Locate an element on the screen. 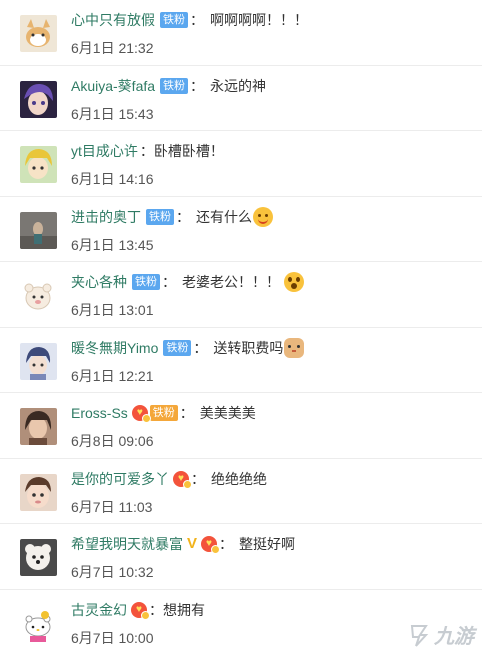  comment-item: yt目成心许 ： 卧槽卧槽！ 6月1日 14:16 is located at coordinates (241, 164).